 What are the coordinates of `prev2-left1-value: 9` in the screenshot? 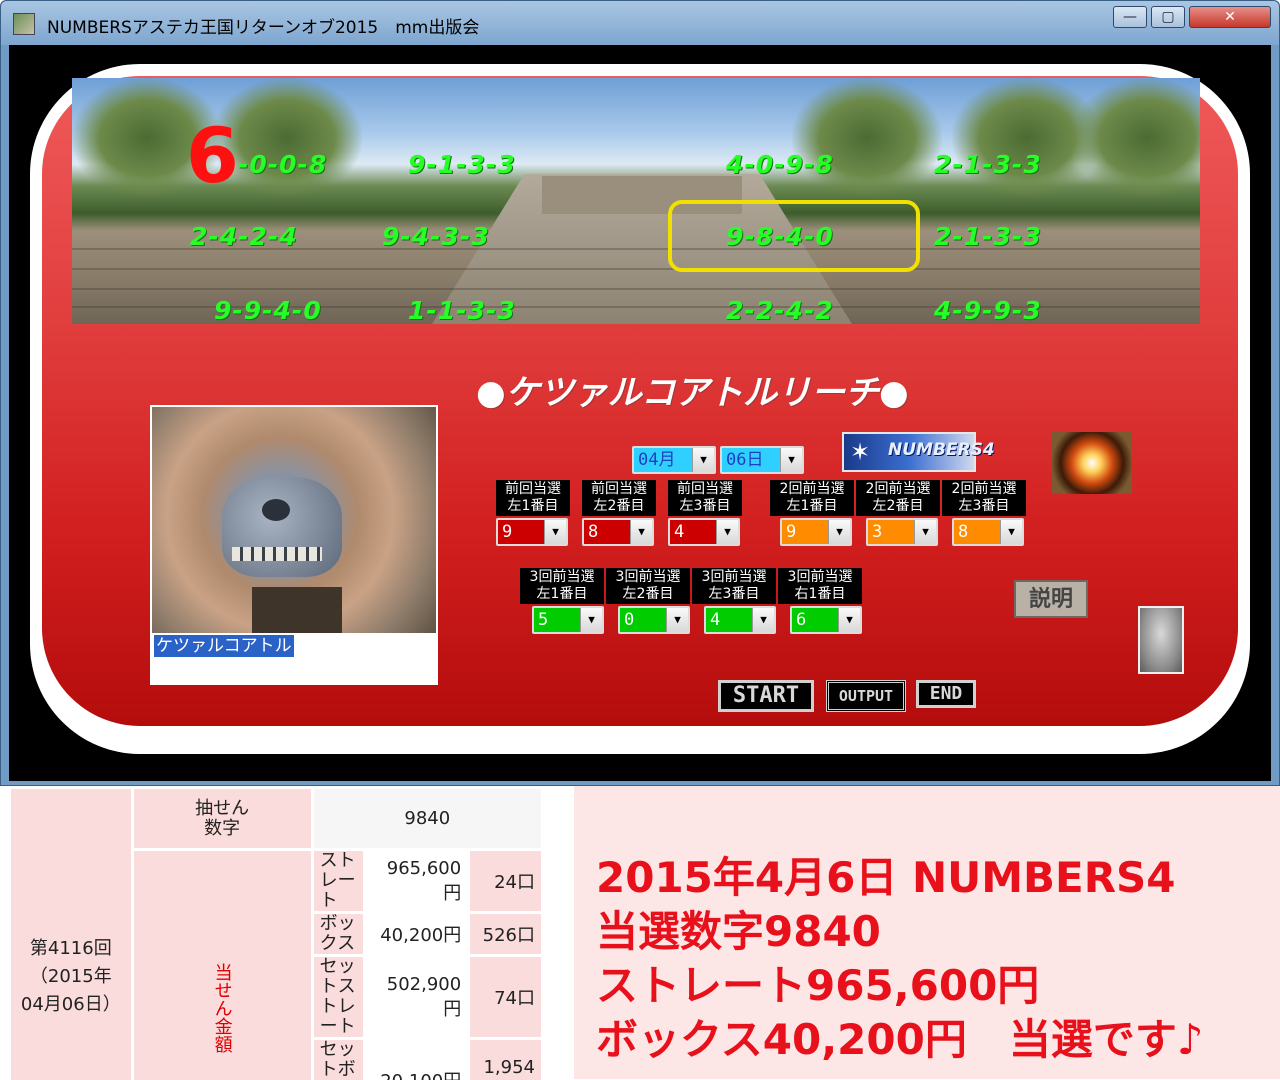 It's located at (791, 532).